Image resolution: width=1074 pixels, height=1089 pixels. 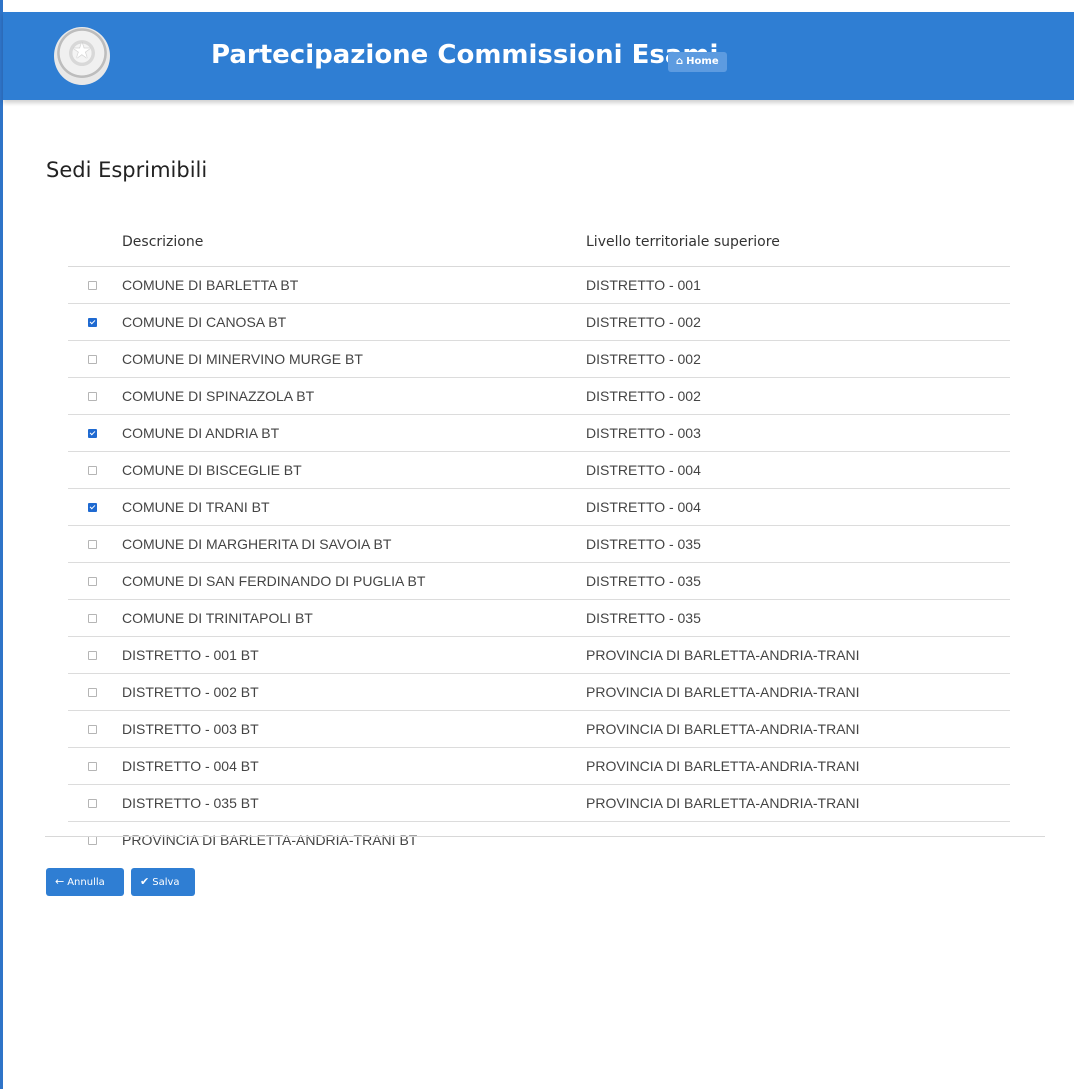 I want to click on cell-descrizione: COMUNE DI TRINITAPOLI BT, so click(x=217, y=618).